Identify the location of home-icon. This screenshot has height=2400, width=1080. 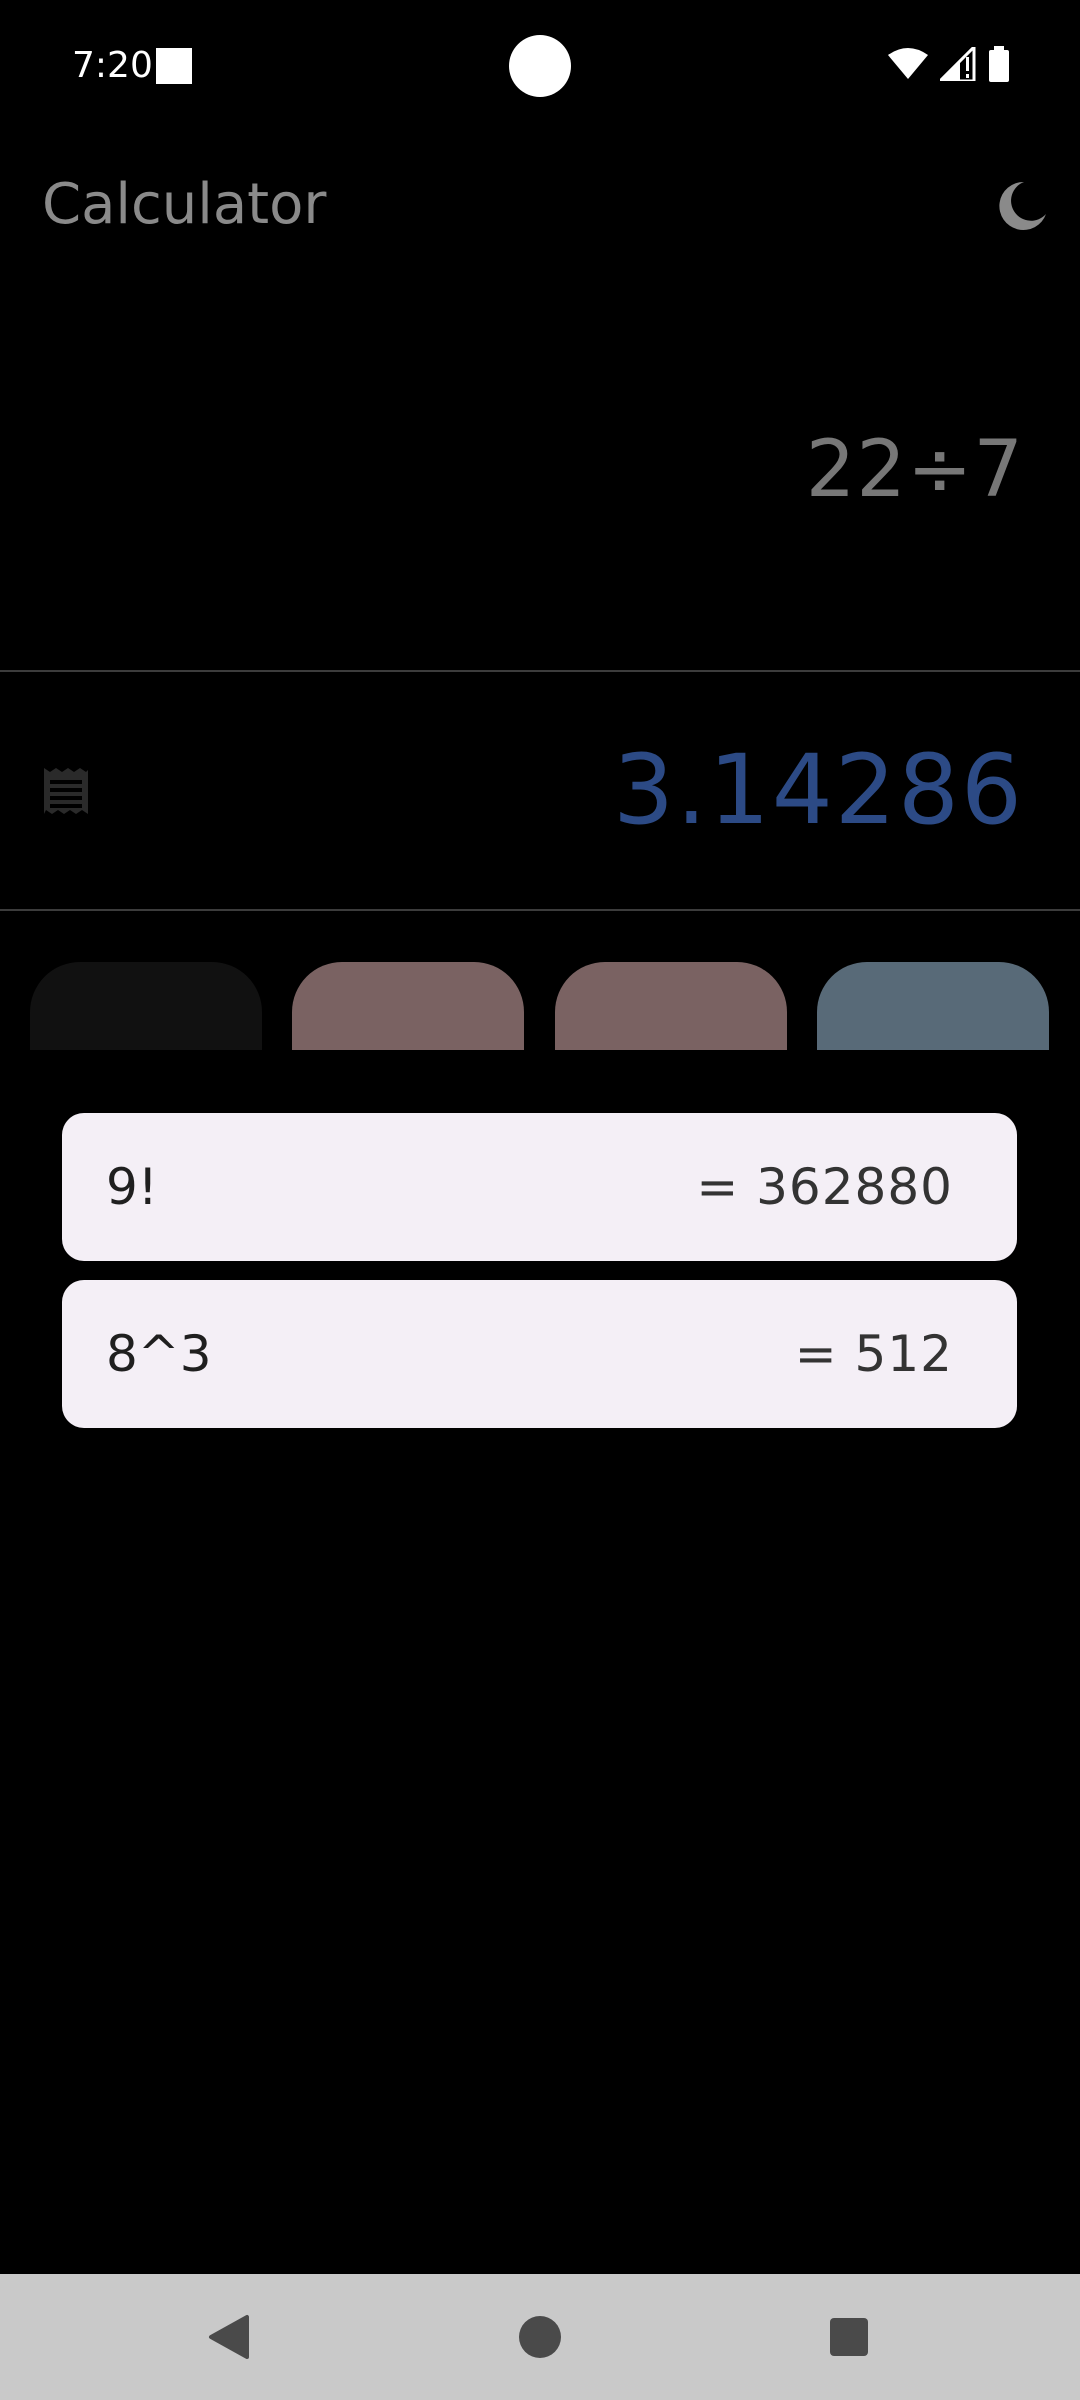
(540, 2337).